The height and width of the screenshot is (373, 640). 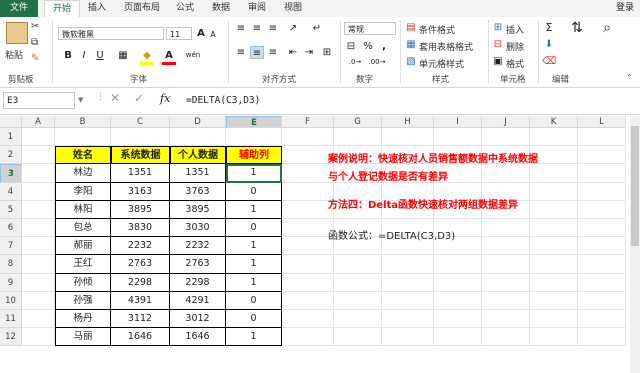 I want to click on decrease-indent-icon: ⇤, so click(x=293, y=52).